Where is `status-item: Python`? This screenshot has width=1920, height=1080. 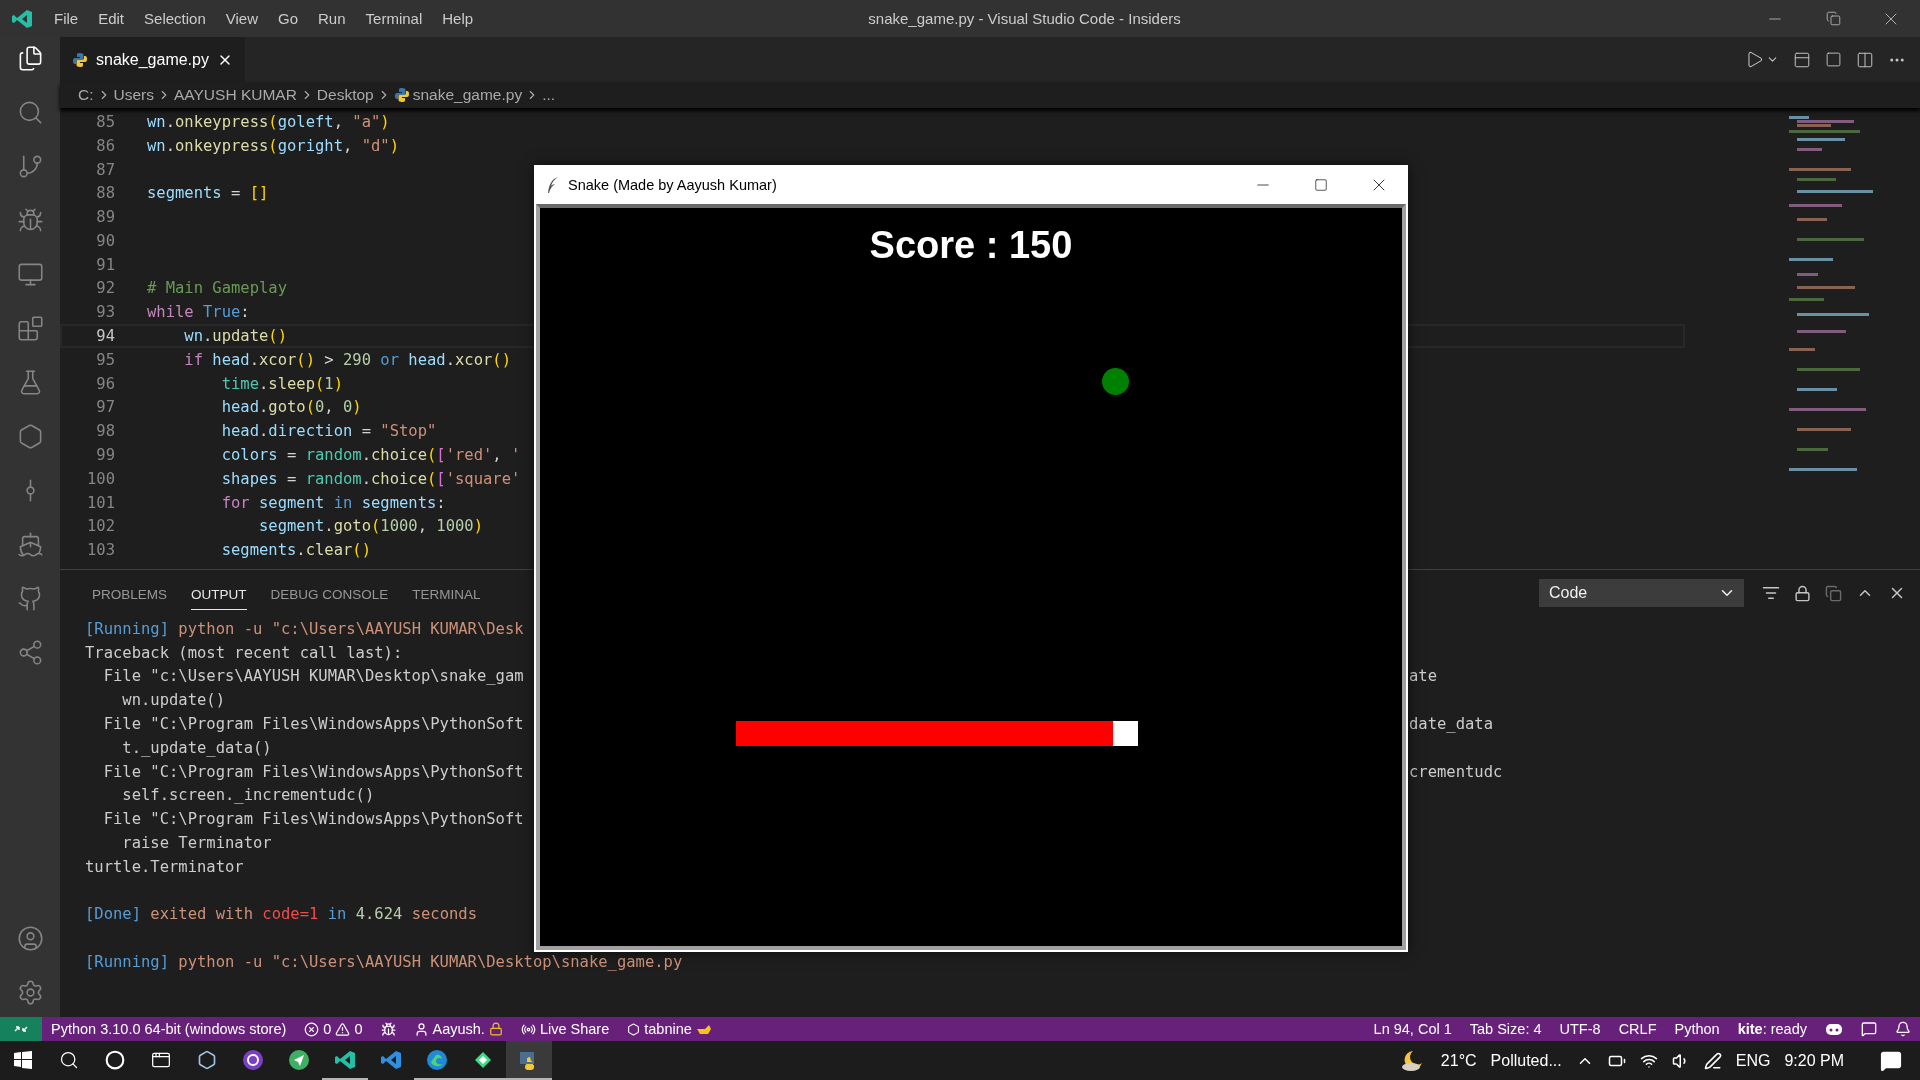 status-item: Python is located at coordinates (1697, 1029).